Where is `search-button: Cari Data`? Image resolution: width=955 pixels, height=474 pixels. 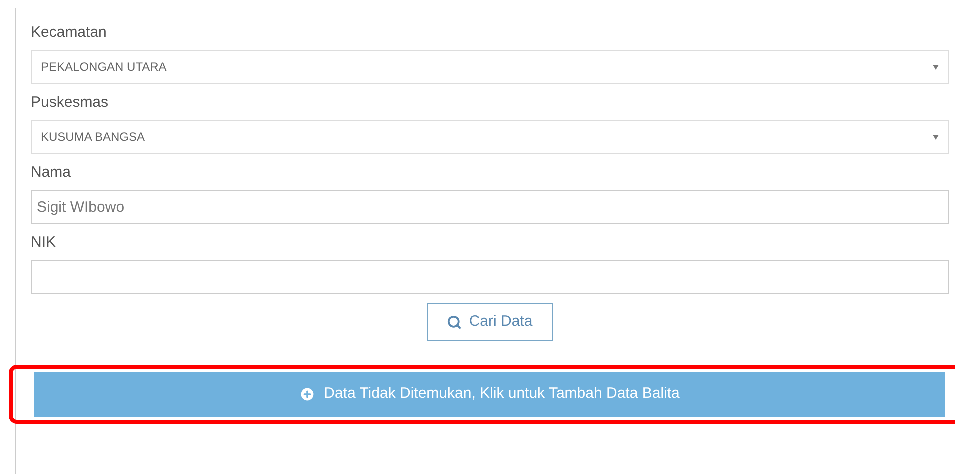
search-button: Cari Data is located at coordinates (490, 322).